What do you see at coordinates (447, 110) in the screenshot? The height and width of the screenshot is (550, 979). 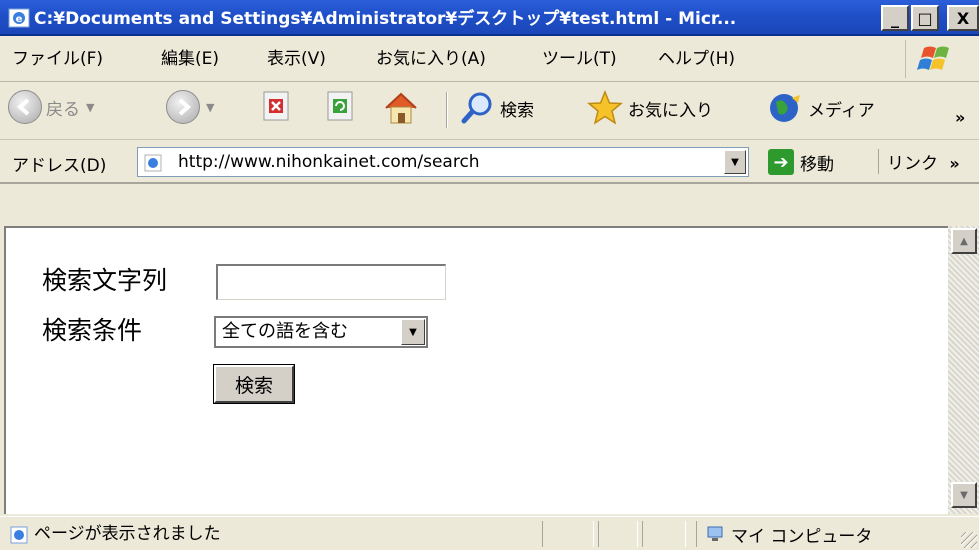 I see `toolbar-separator` at bounding box center [447, 110].